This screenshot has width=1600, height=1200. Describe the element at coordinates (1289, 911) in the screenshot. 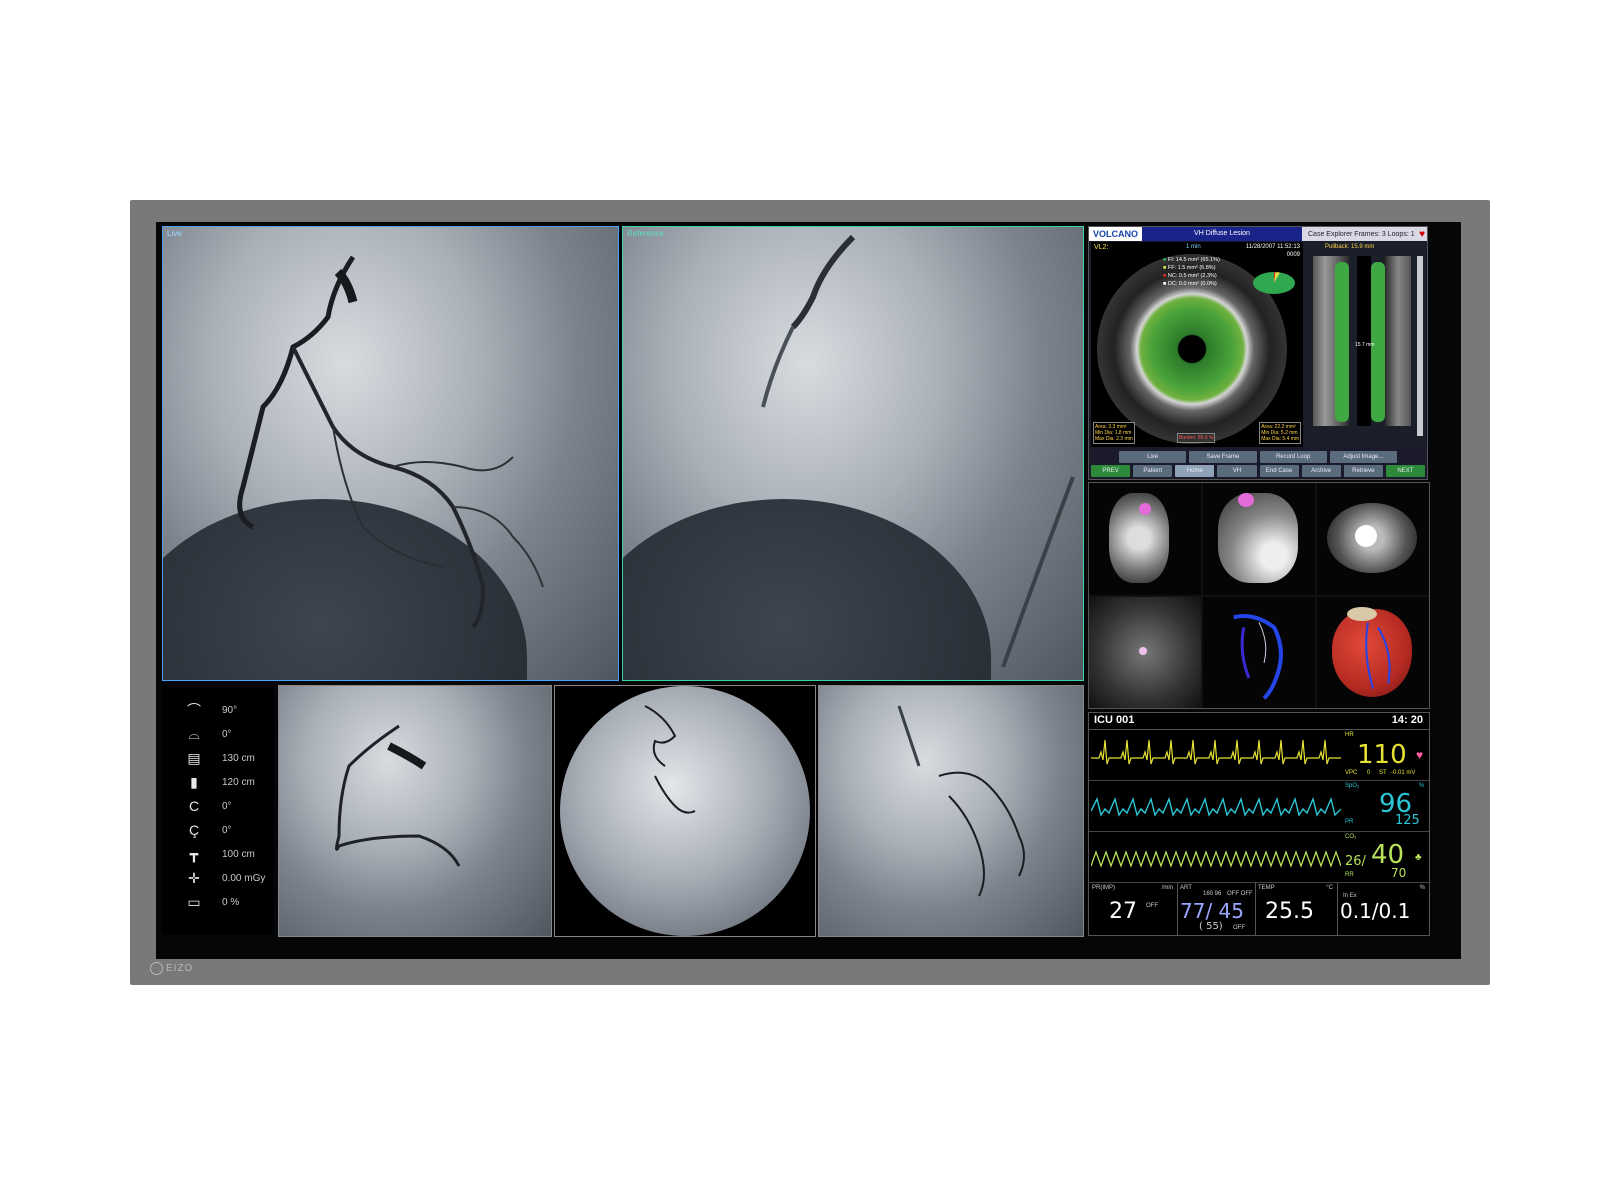

I see `temperature-value: 25.5` at that location.